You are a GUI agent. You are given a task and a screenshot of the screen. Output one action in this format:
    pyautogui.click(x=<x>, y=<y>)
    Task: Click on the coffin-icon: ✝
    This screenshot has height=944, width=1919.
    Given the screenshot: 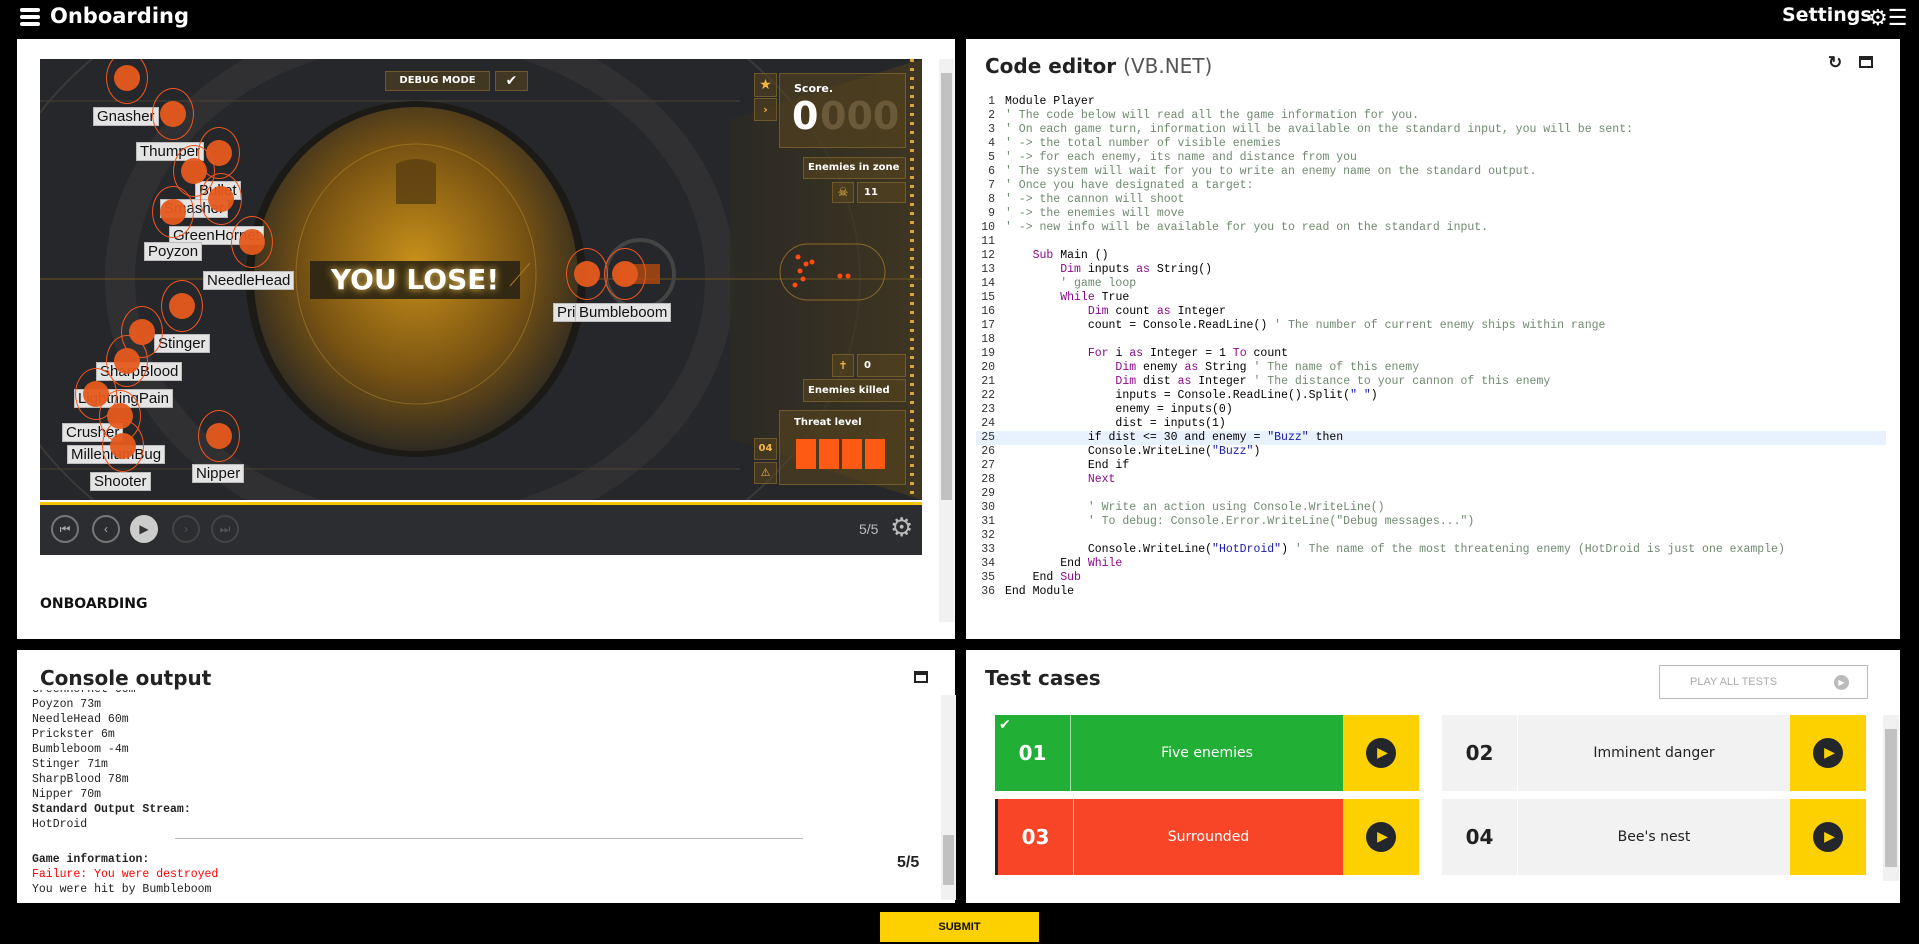 What is the action you would take?
    pyautogui.click(x=843, y=365)
    